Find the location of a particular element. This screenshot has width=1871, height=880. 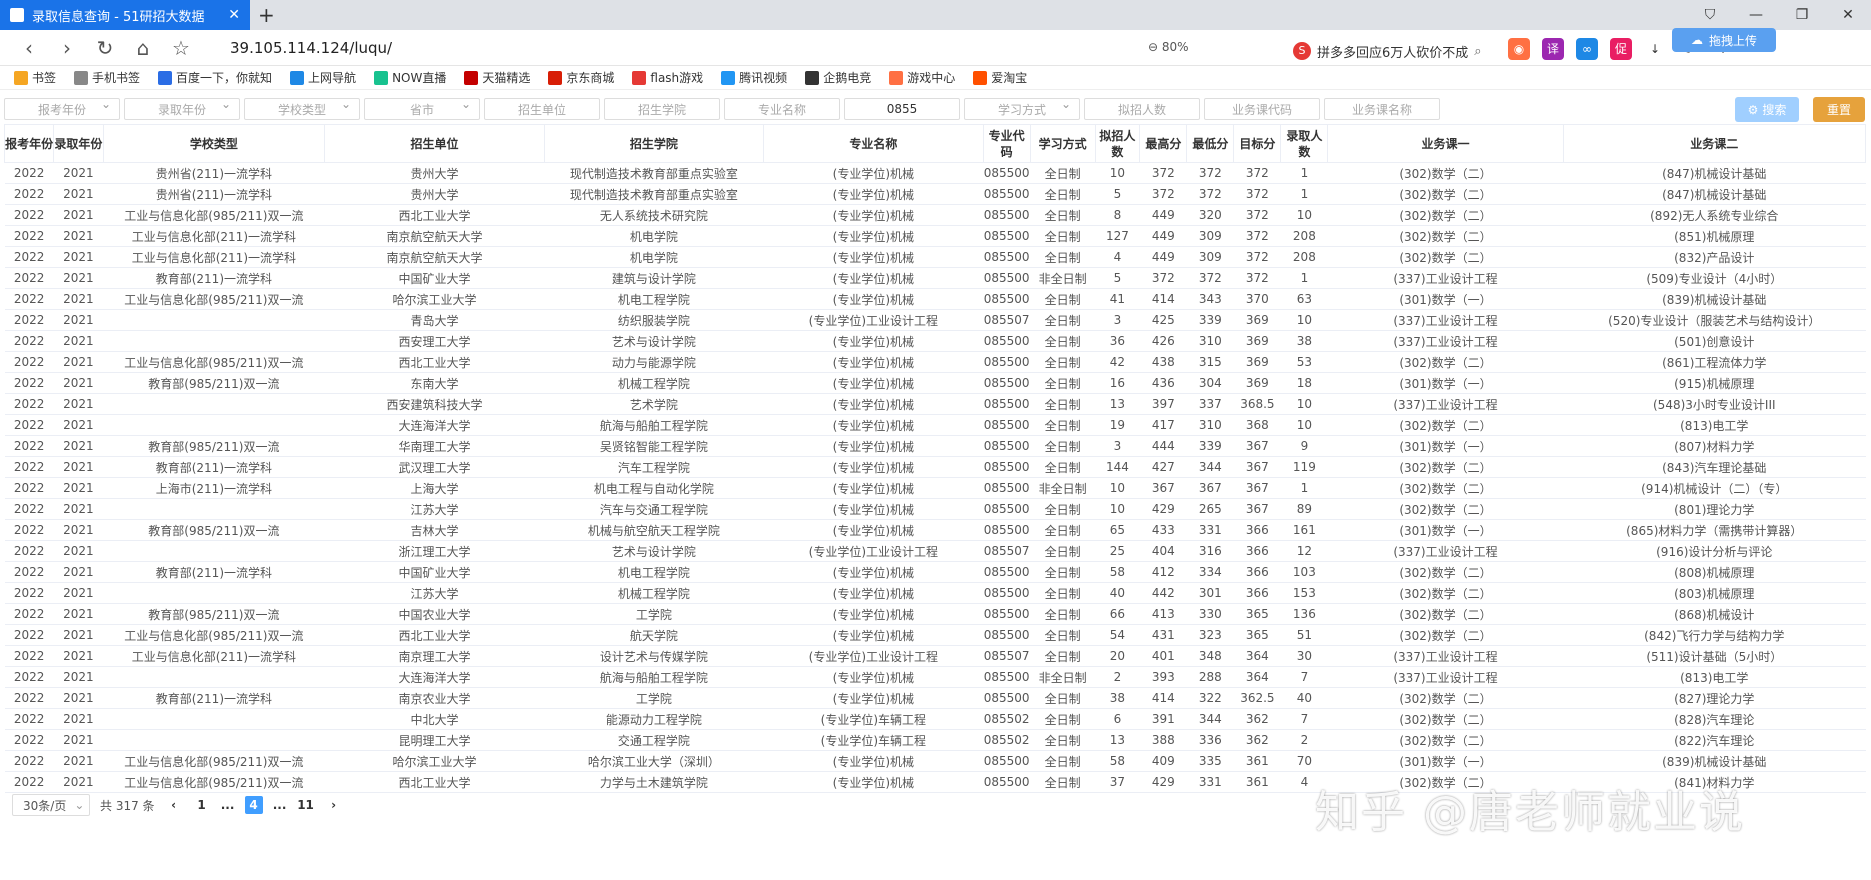

filter-input: 业务课名称 is located at coordinates (1382, 109).